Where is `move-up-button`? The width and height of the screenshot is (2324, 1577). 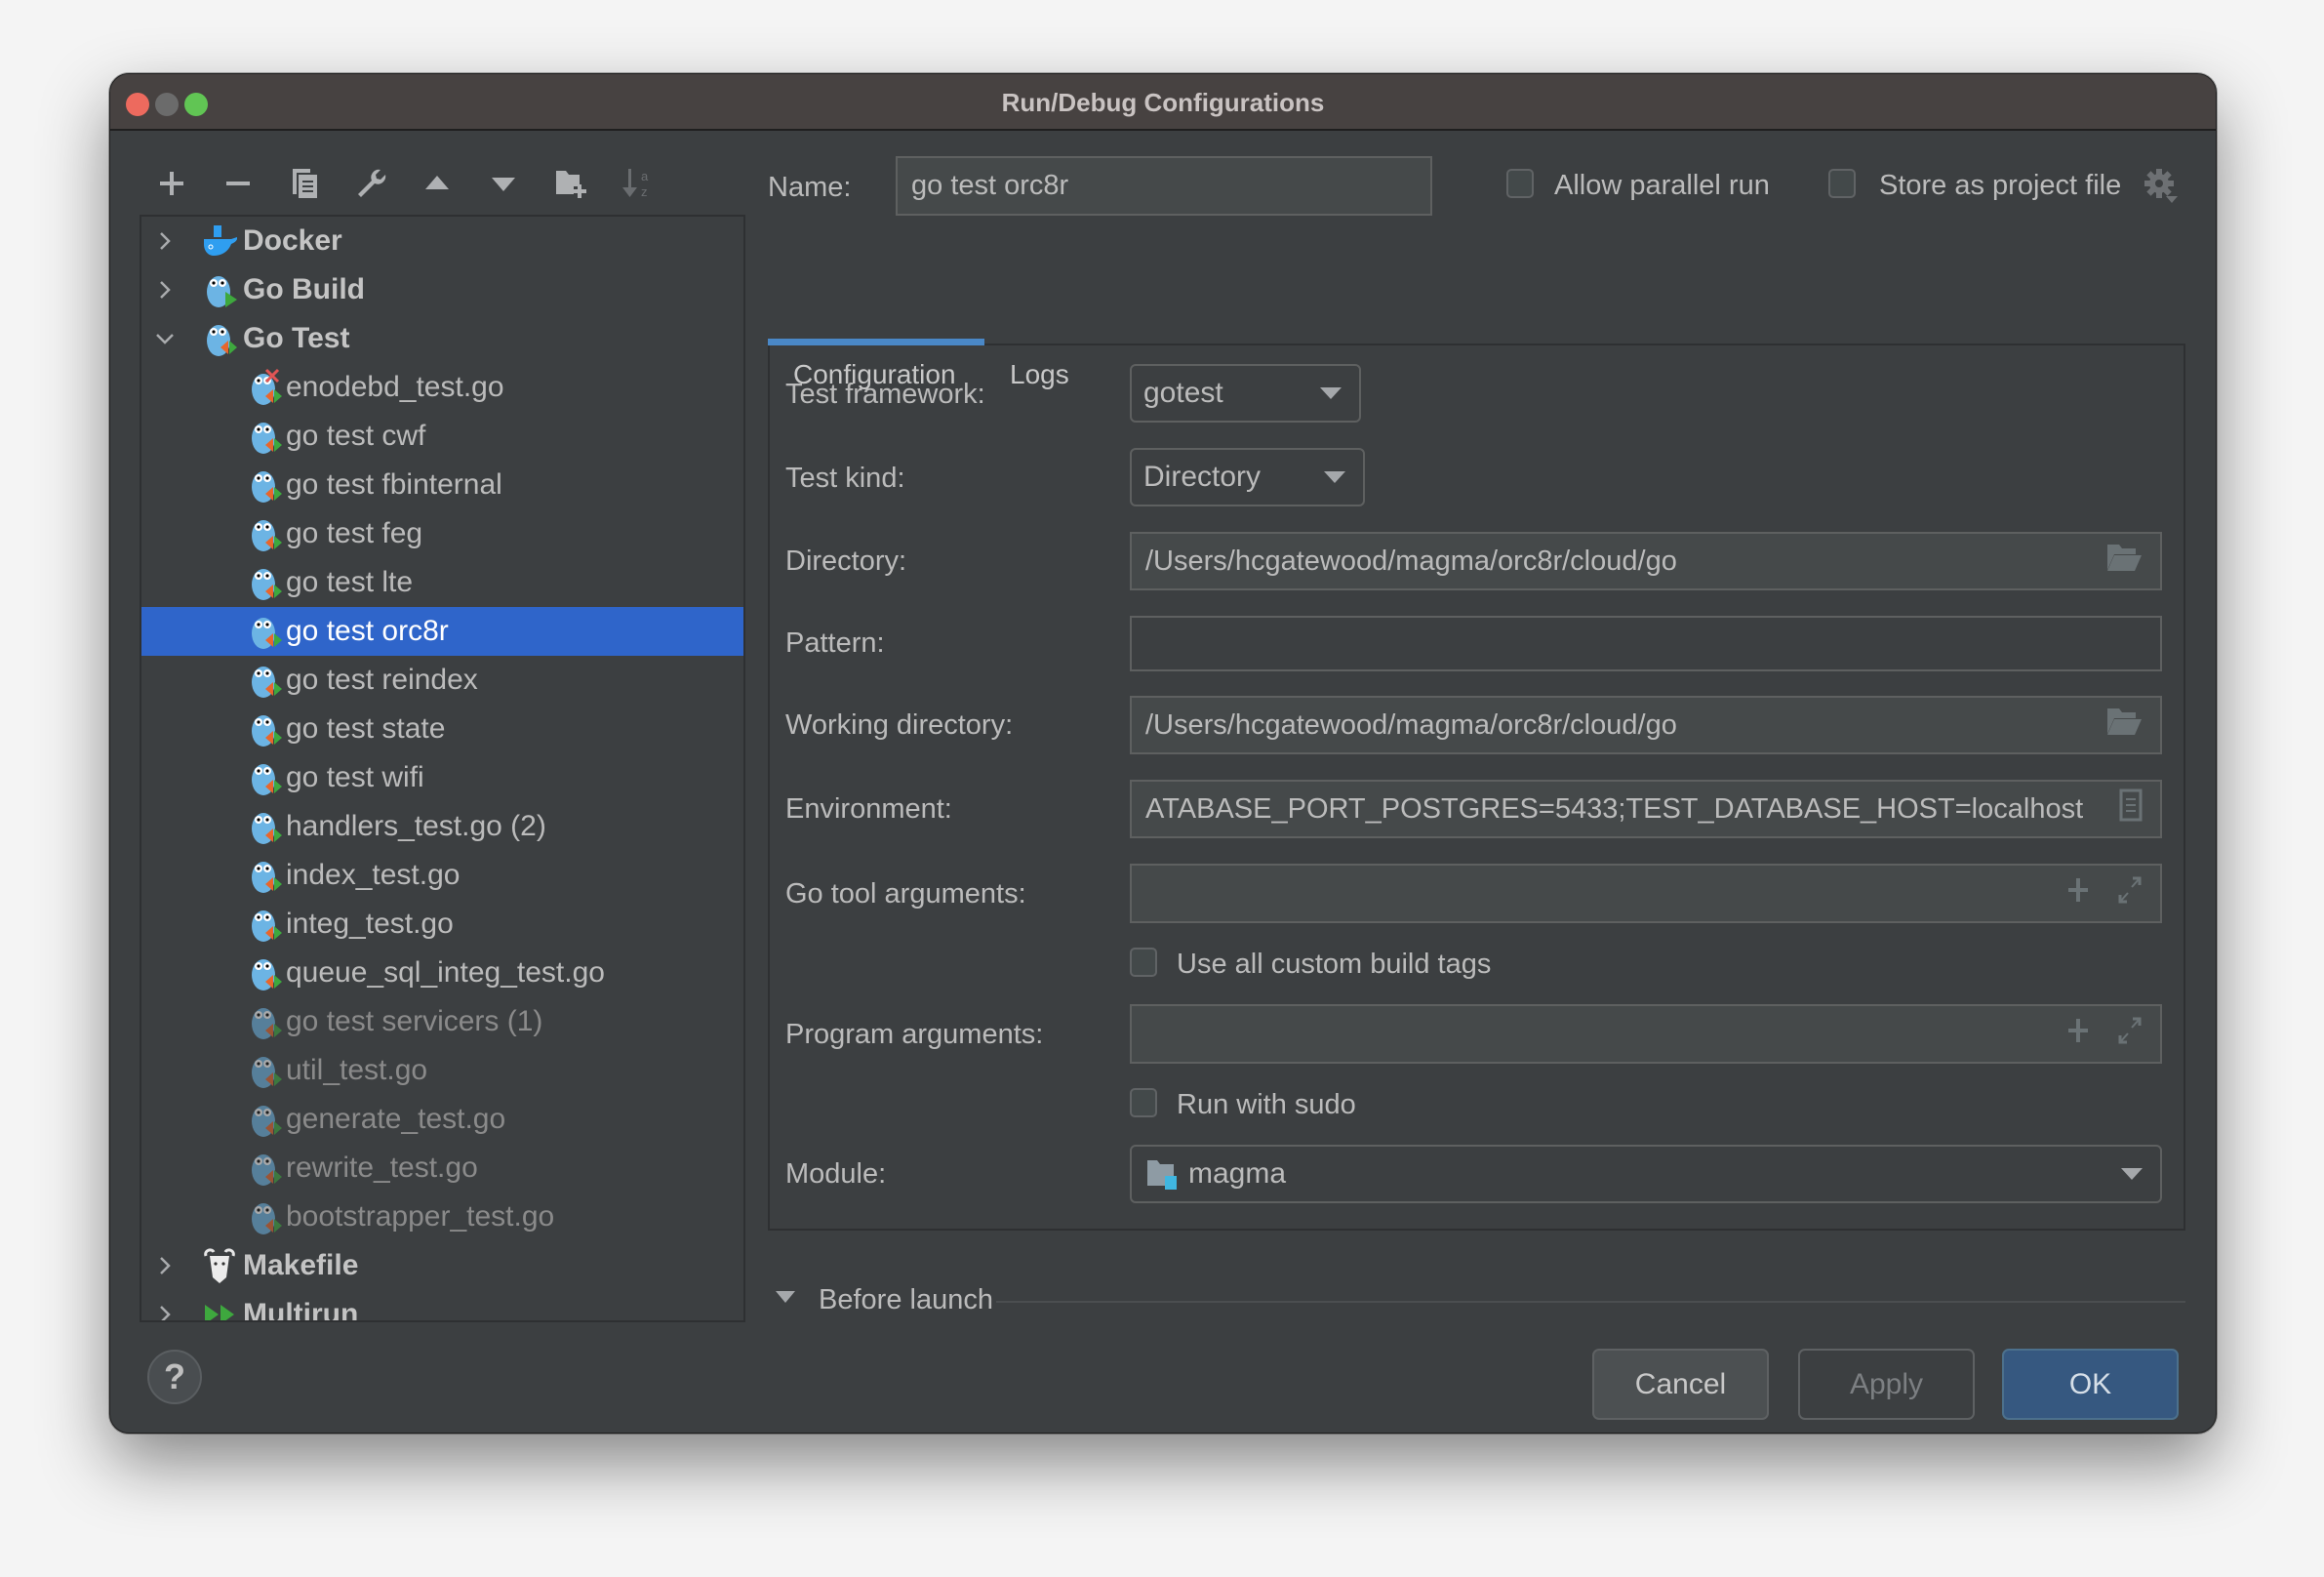
move-up-button is located at coordinates (437, 184).